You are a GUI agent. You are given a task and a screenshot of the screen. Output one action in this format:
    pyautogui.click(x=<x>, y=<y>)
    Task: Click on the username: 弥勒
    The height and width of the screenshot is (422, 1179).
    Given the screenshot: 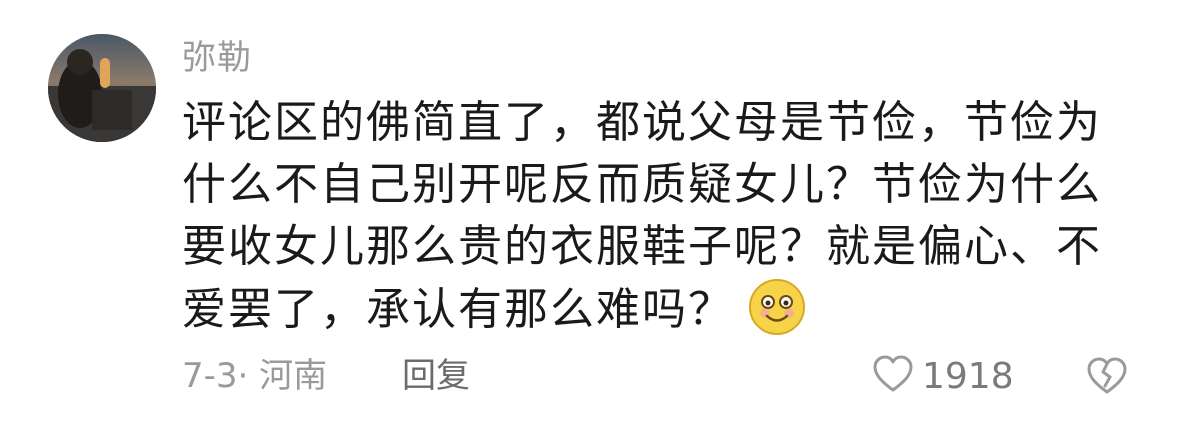 What is the action you would take?
    pyautogui.click(x=217, y=58)
    